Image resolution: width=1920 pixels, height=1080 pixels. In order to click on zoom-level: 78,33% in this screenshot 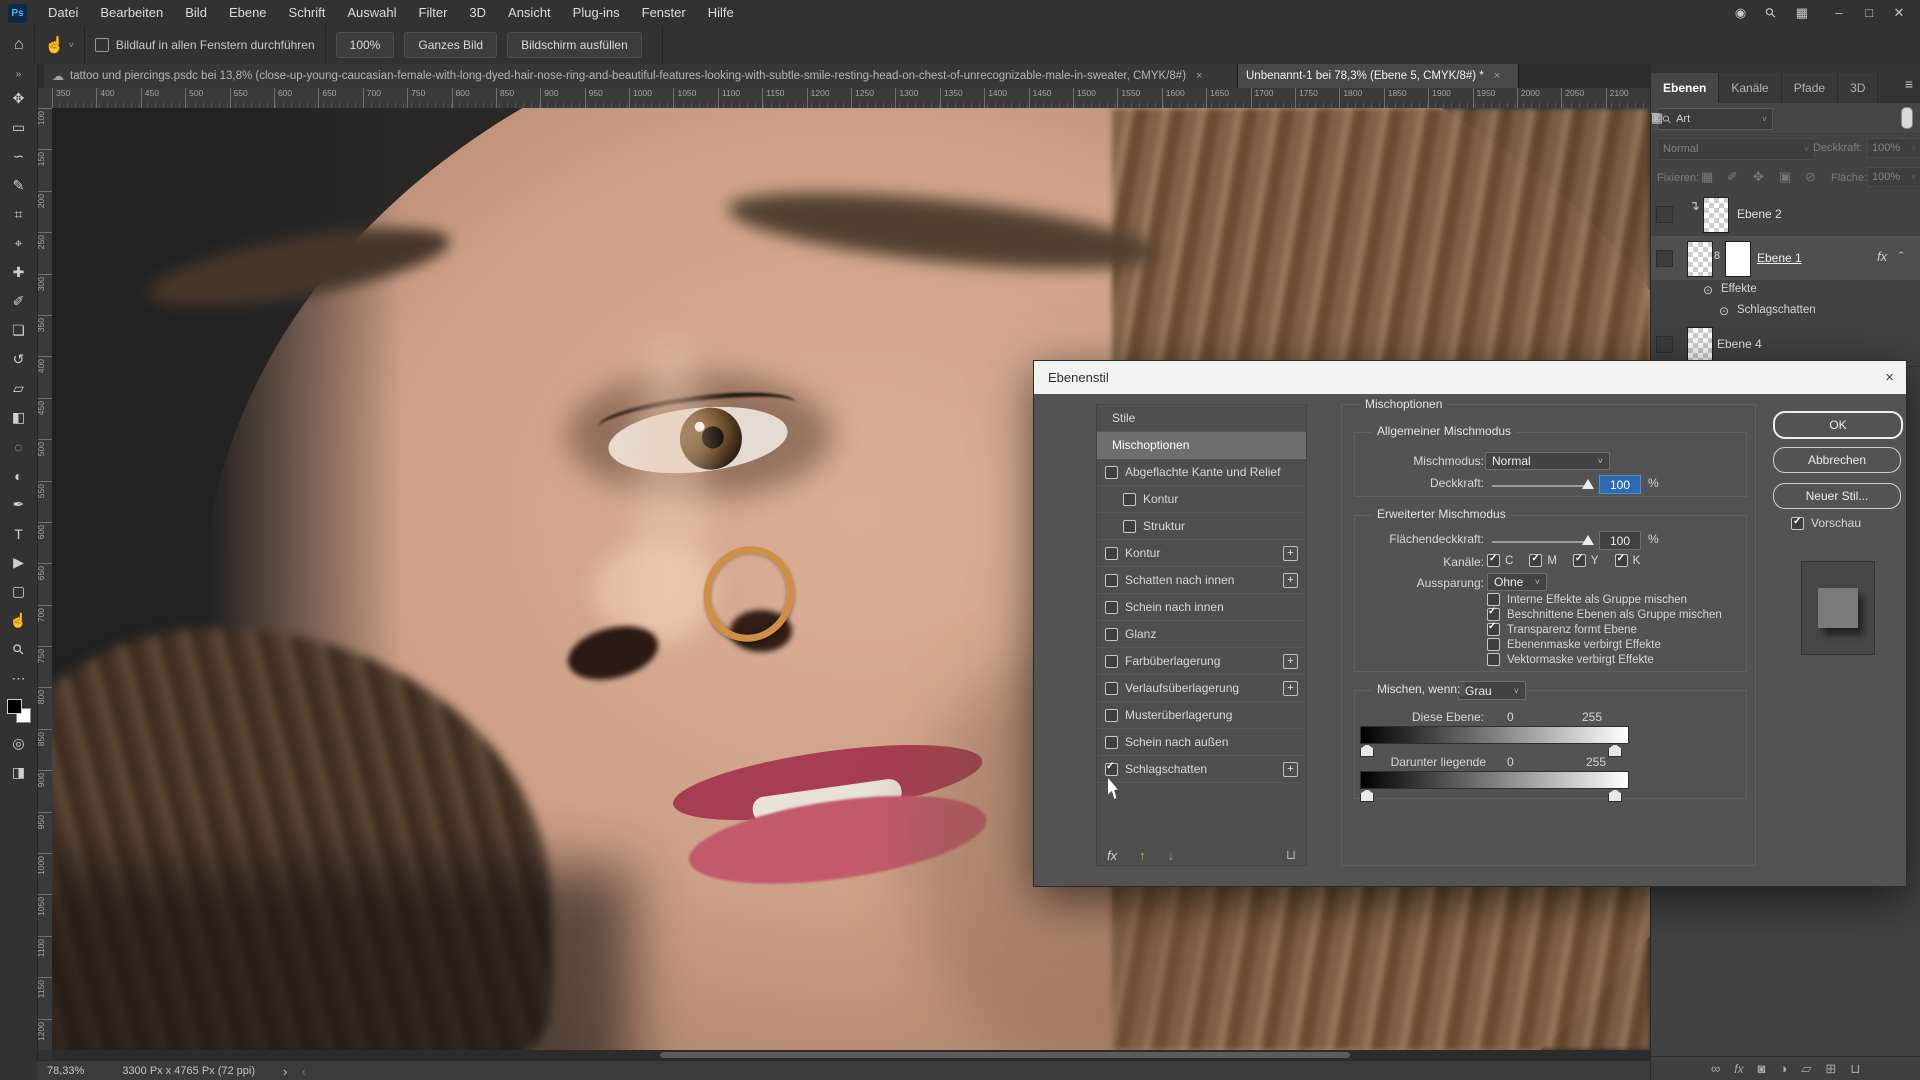, I will do `click(65, 1071)`.